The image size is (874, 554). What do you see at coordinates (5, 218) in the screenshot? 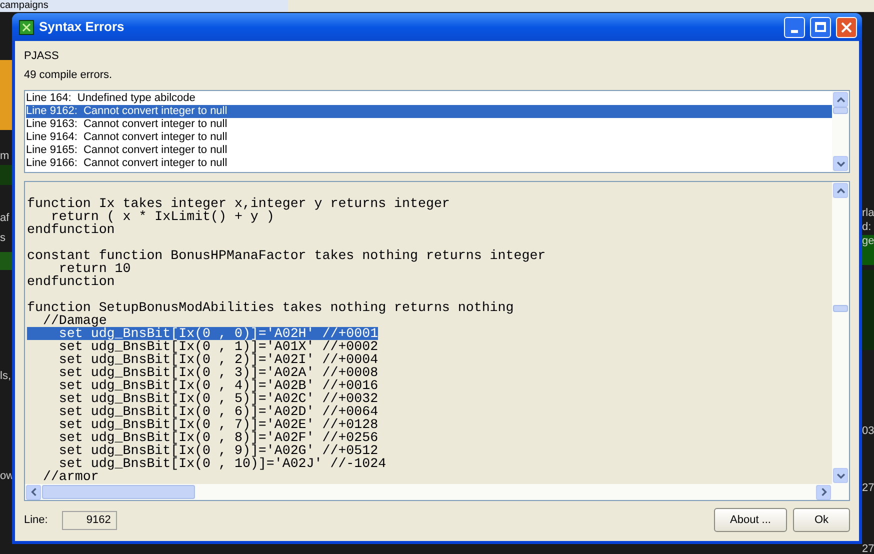
I see `background-text: af` at bounding box center [5, 218].